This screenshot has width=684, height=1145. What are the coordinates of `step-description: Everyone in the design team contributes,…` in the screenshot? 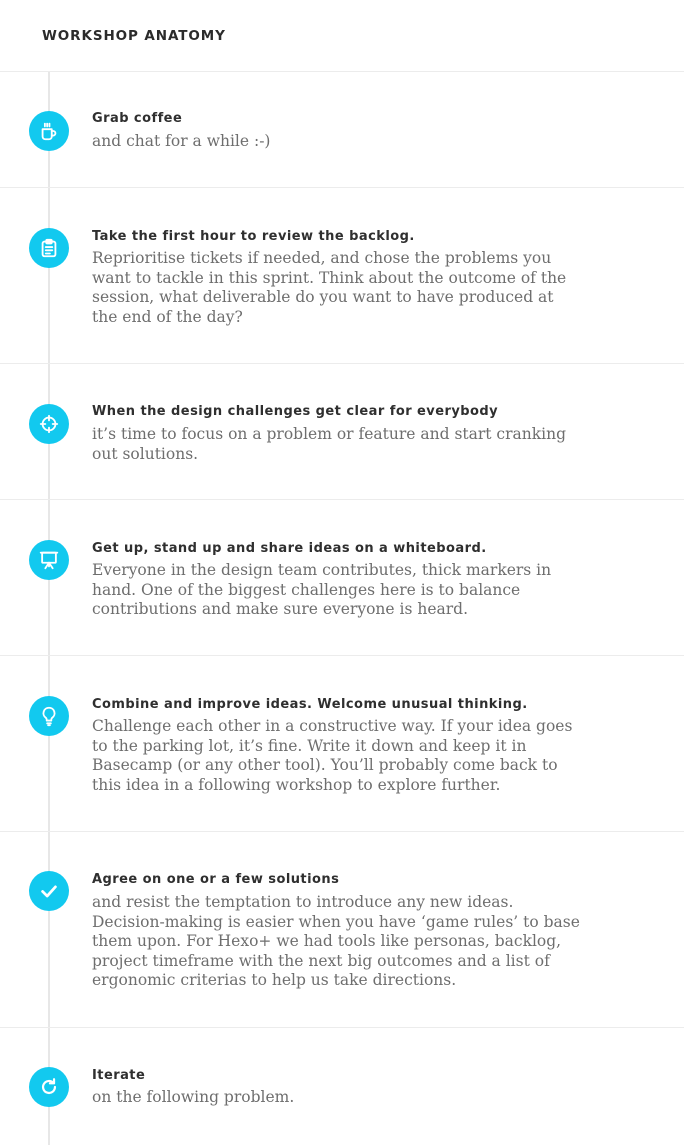 It's located at (322, 590).